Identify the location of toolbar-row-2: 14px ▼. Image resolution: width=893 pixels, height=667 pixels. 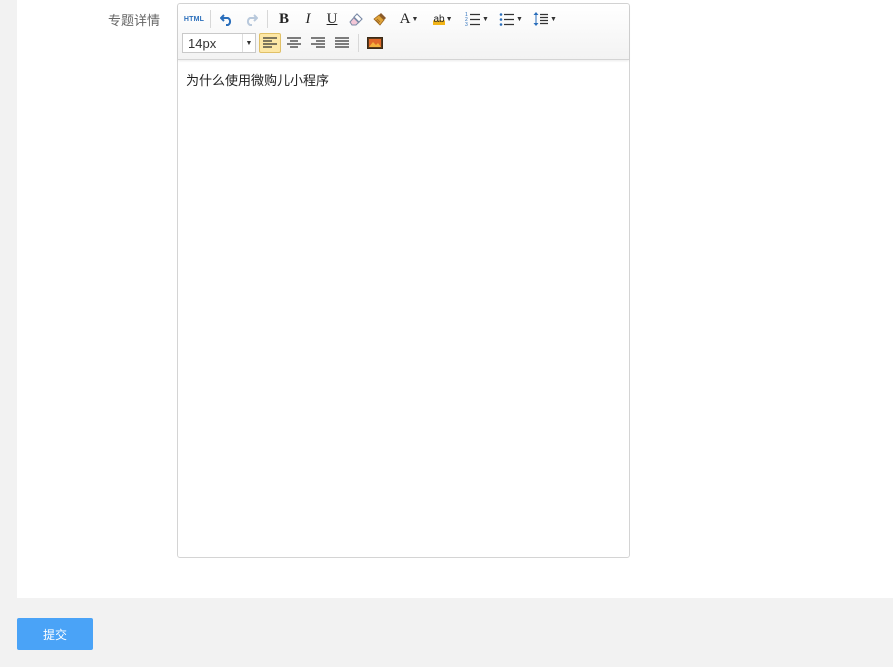
(284, 43).